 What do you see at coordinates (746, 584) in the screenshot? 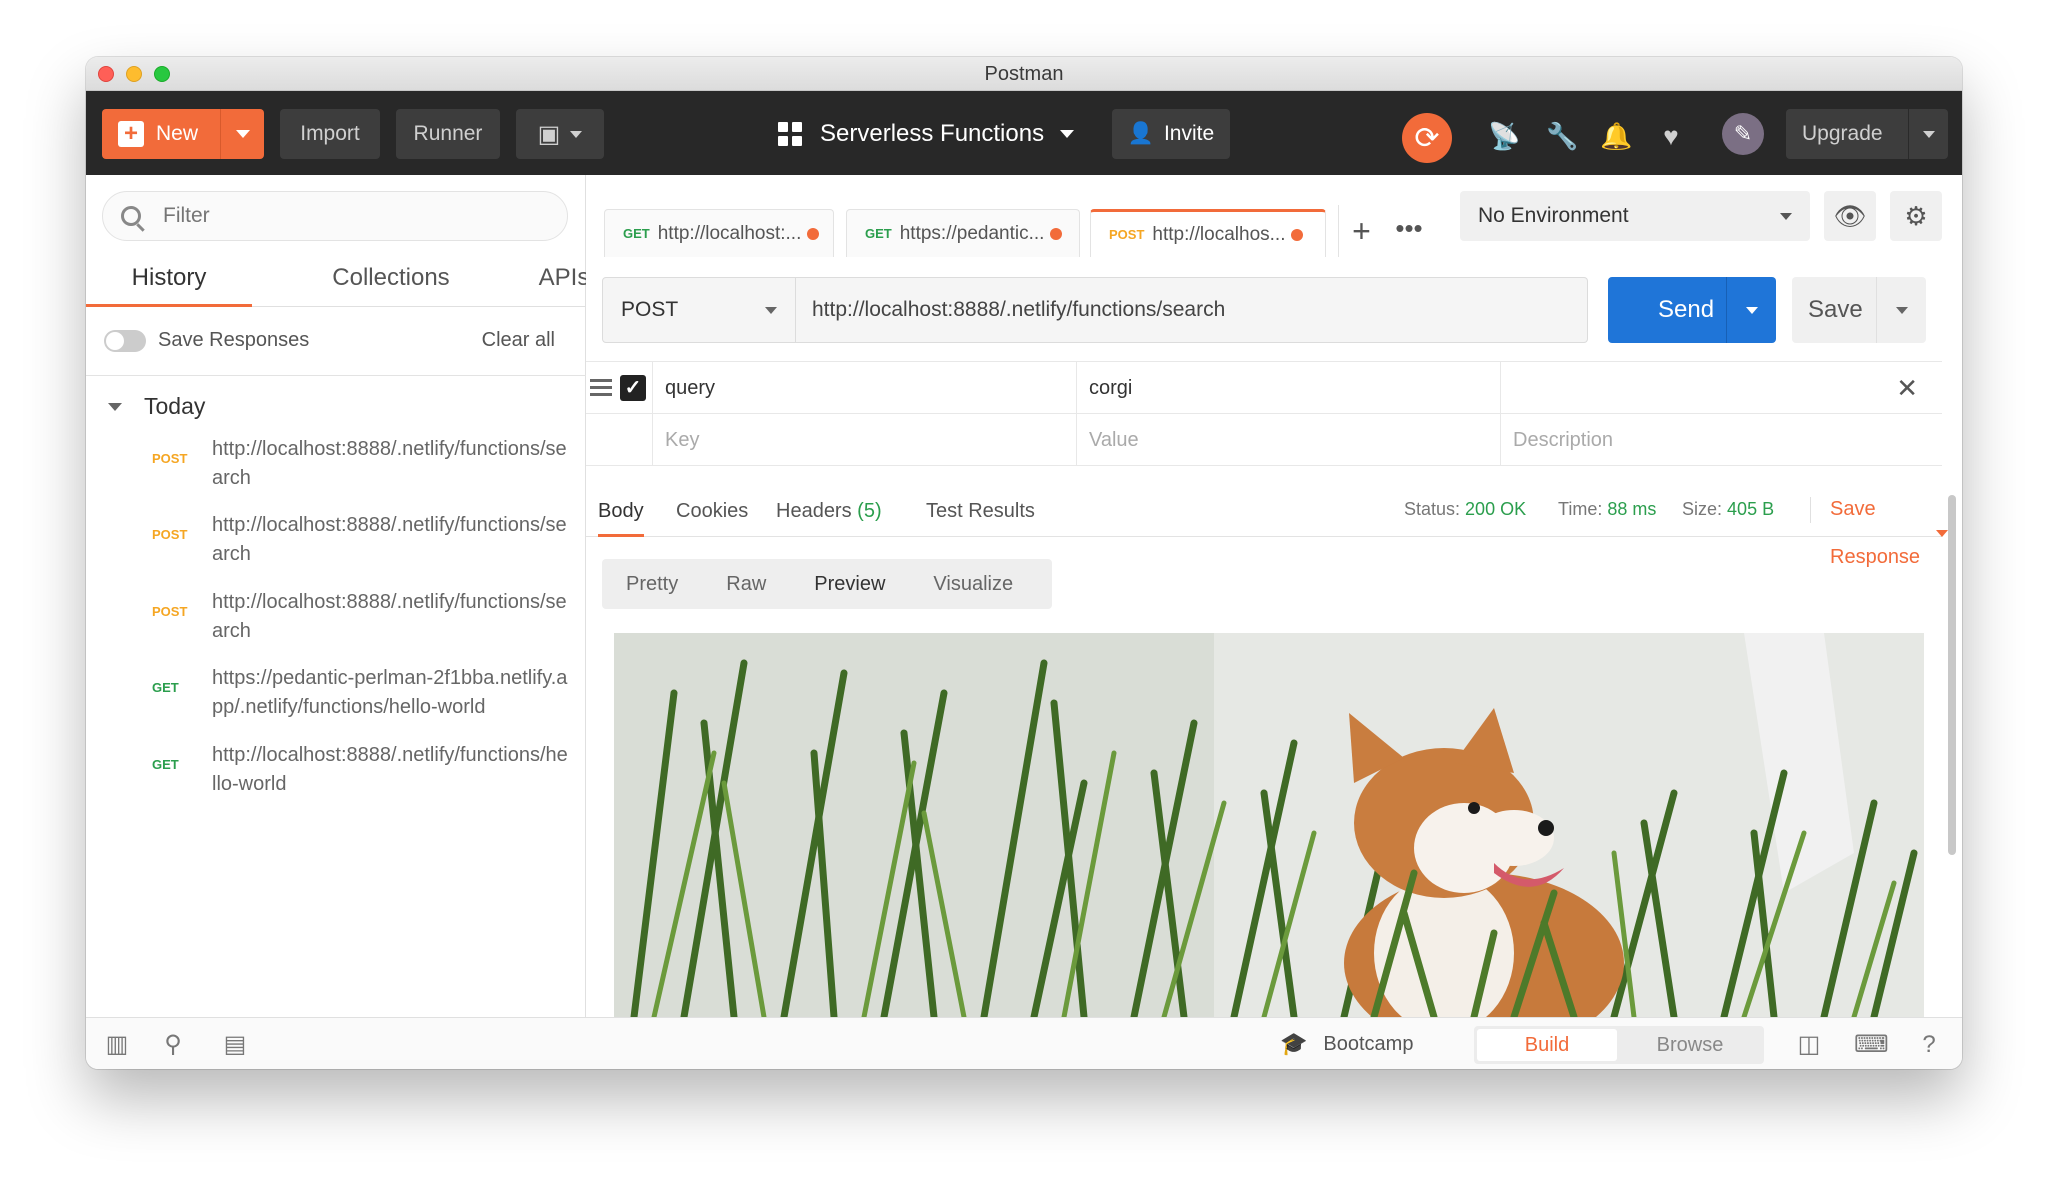
I see `view-raw: Raw` at bounding box center [746, 584].